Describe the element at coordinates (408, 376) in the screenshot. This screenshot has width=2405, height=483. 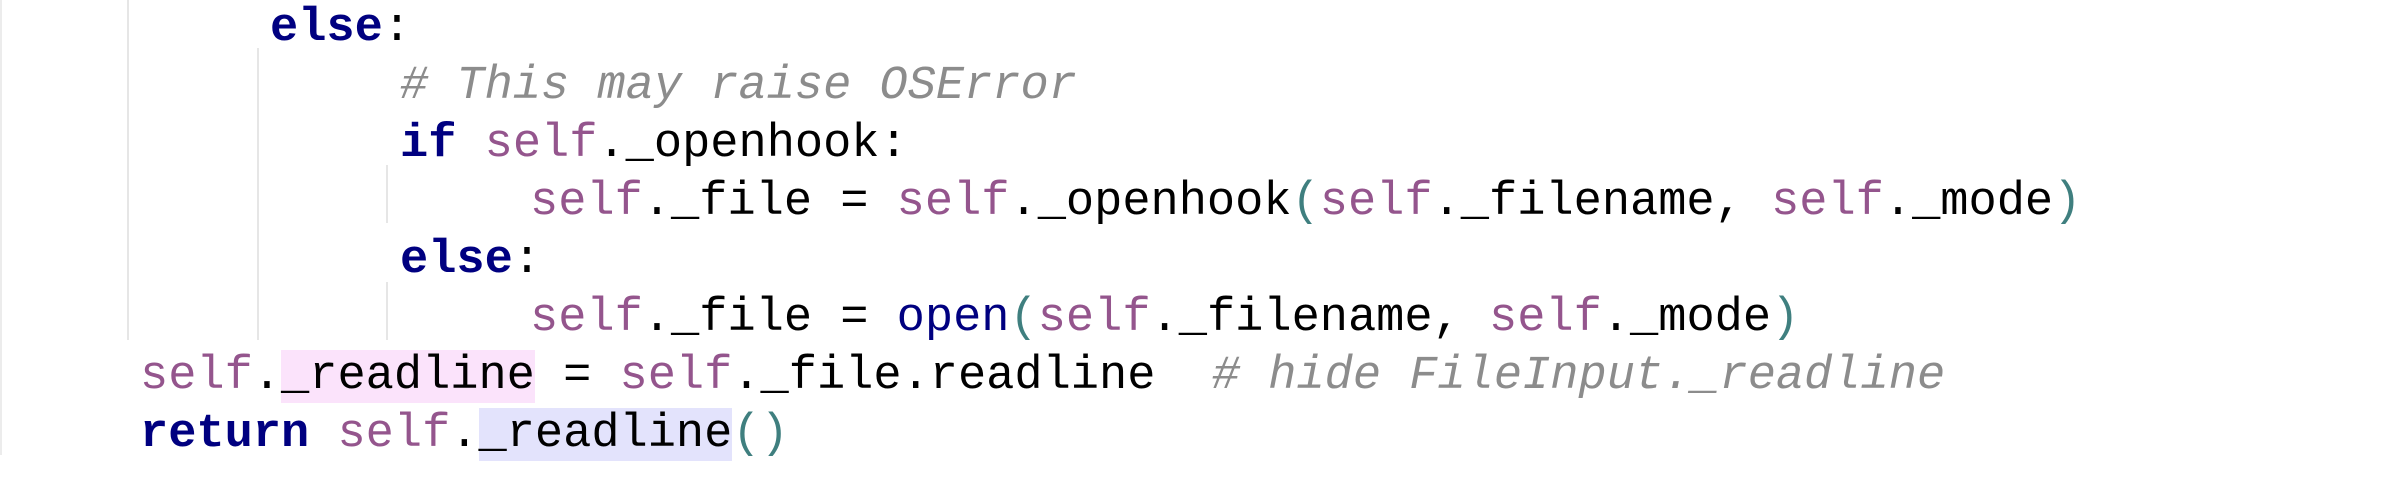
I see `highlighted-attribute-write: _readline` at that location.